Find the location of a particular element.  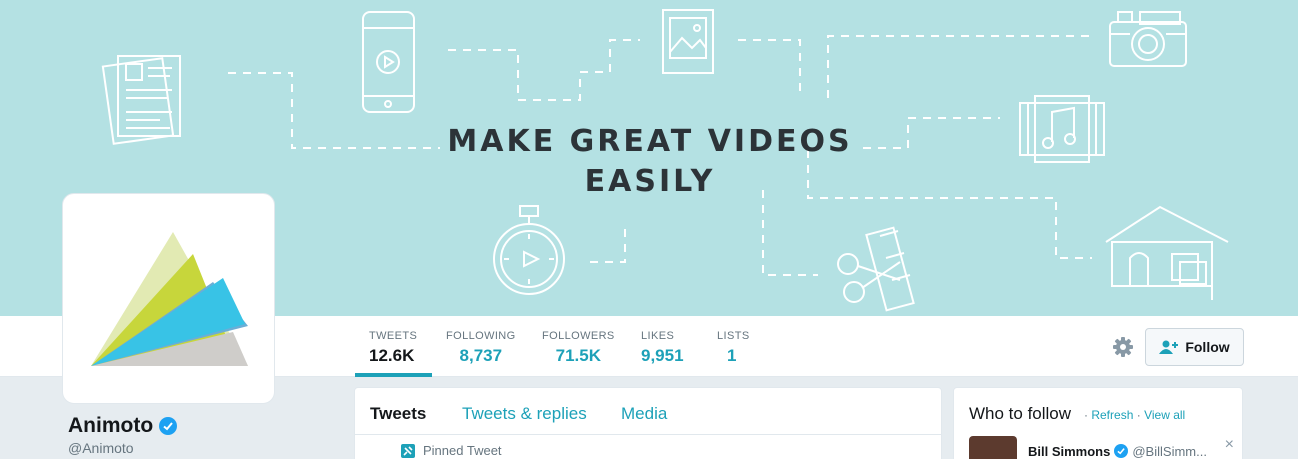

stat-tweets: TWEETS 12.6K is located at coordinates (393, 353).